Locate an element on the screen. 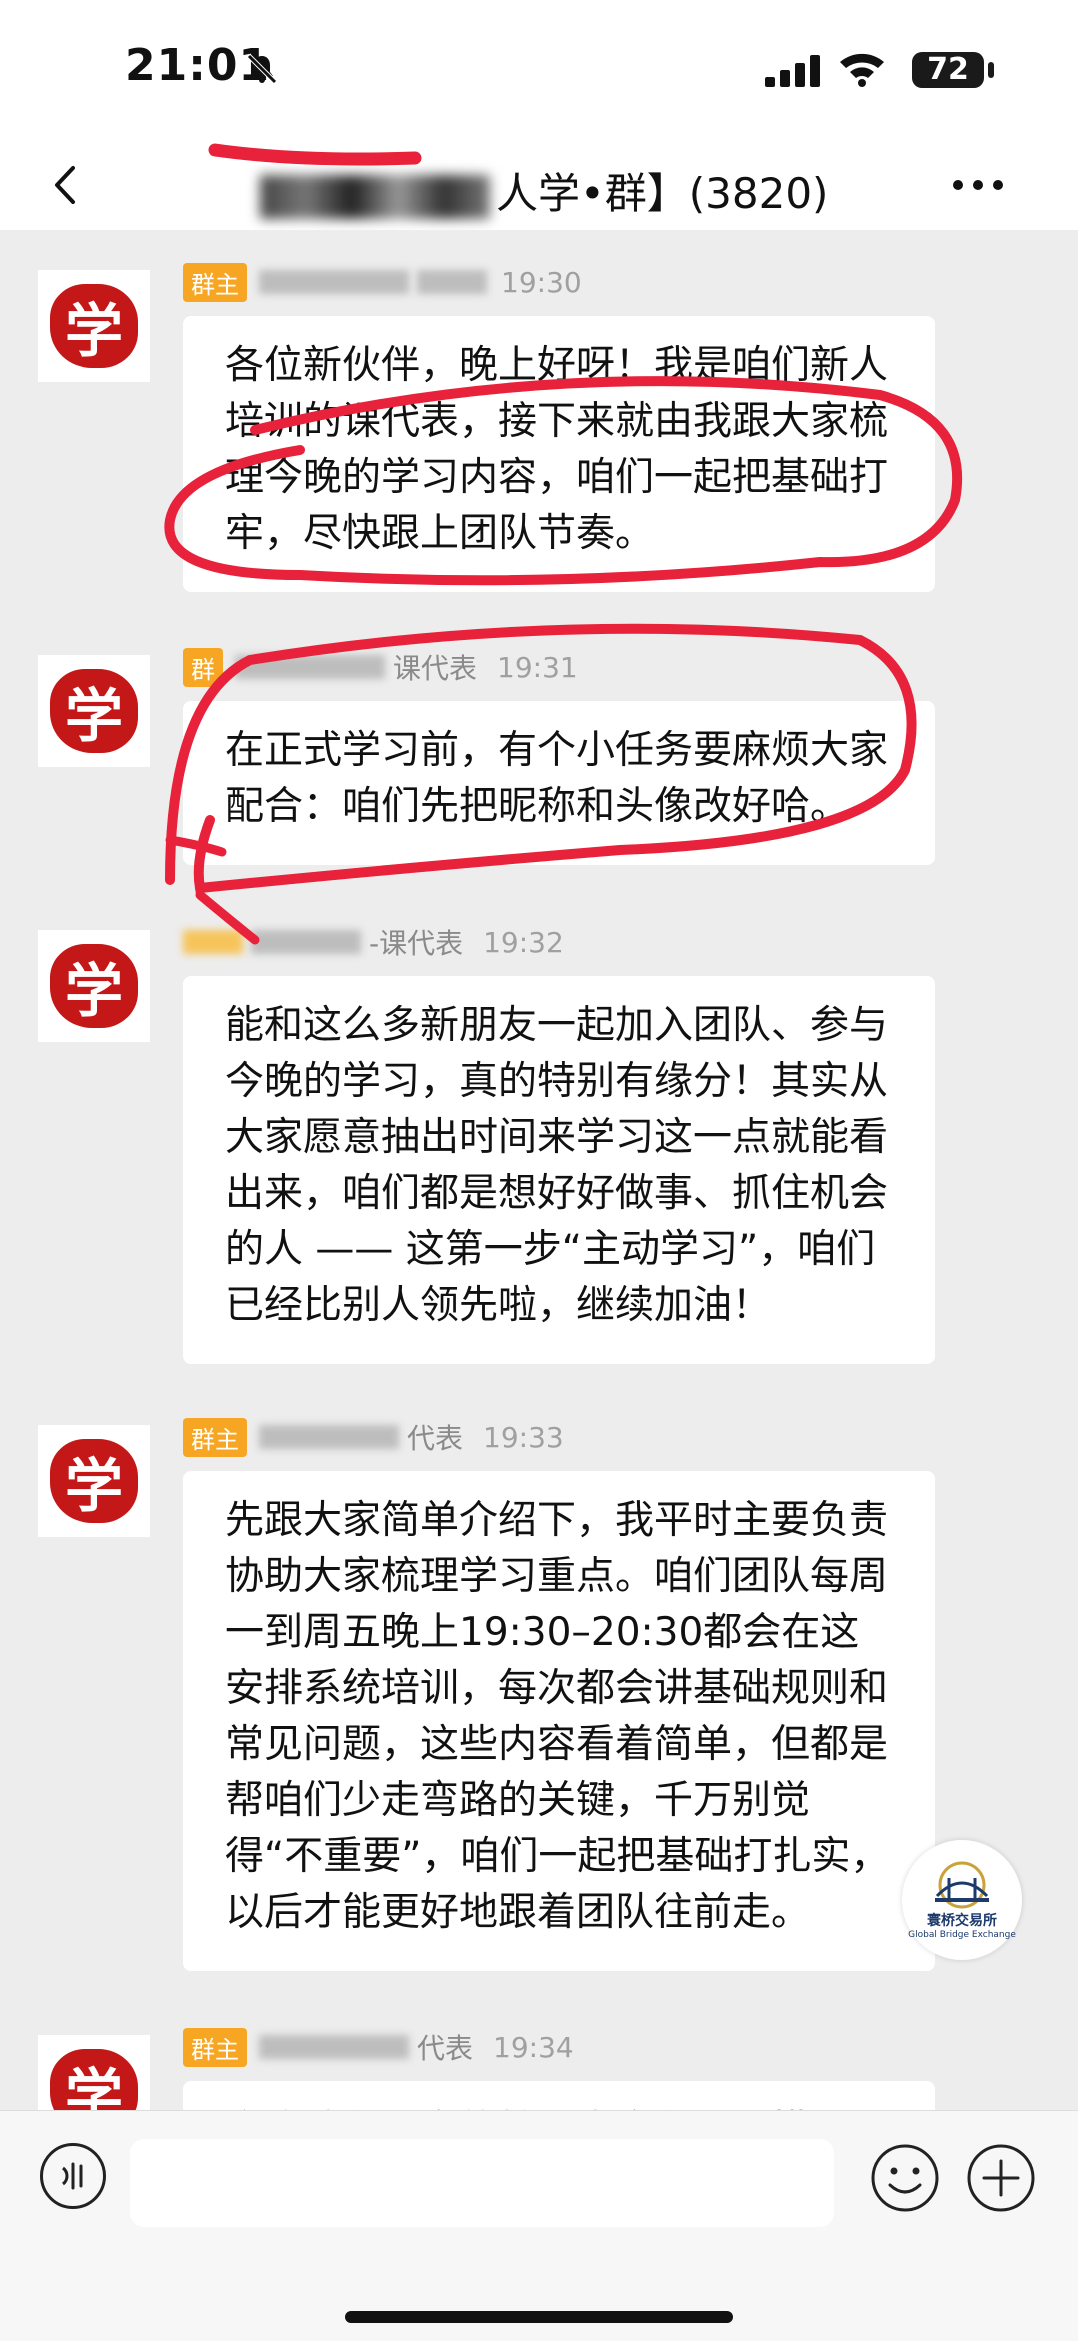  more-icon is located at coordinates (978, 185).